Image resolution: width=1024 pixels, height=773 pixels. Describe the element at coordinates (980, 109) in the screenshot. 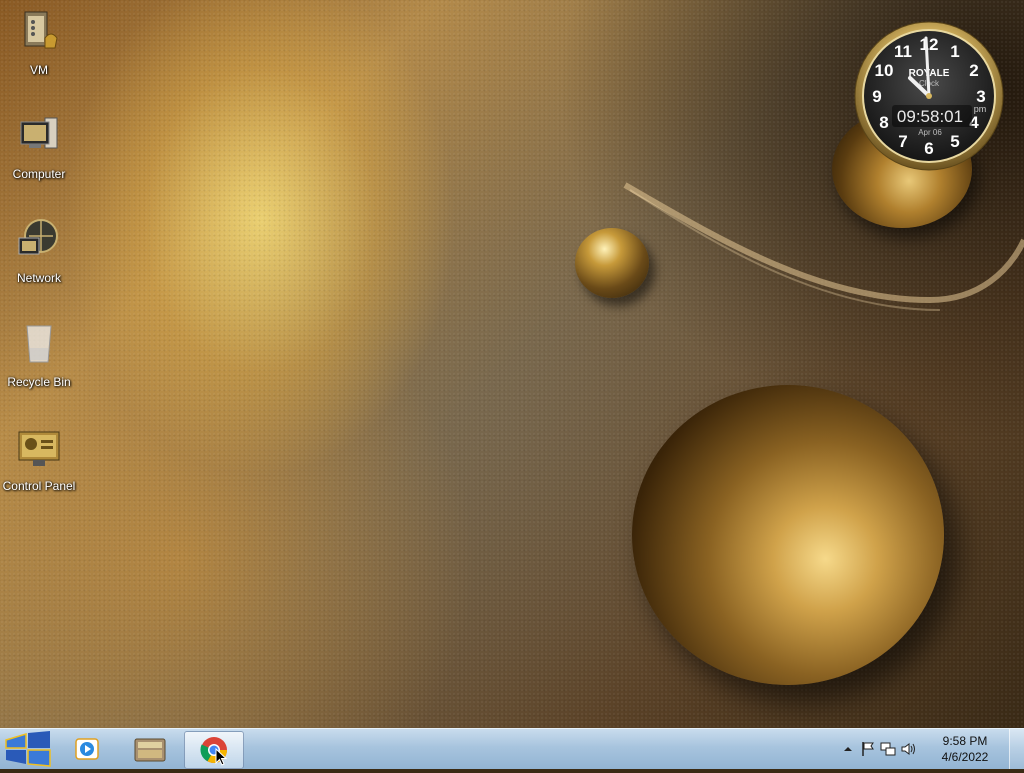

I see `clock-ampm: pm` at that location.